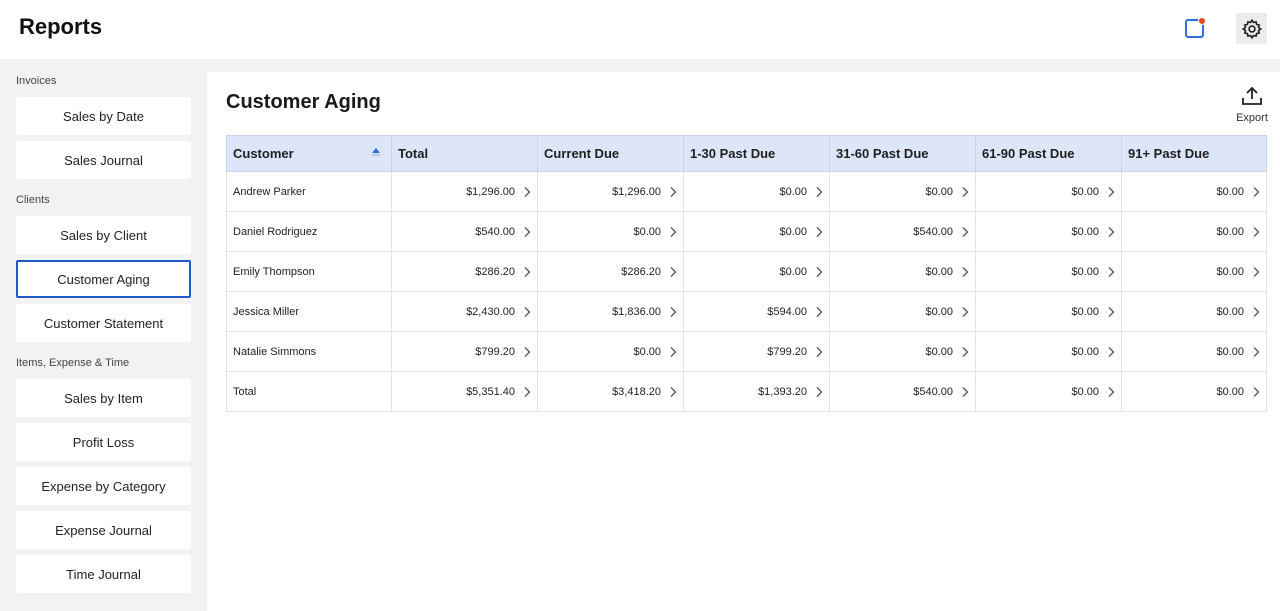 The height and width of the screenshot is (611, 1280). I want to click on amount-cell: $3,418.20, so click(610, 391).